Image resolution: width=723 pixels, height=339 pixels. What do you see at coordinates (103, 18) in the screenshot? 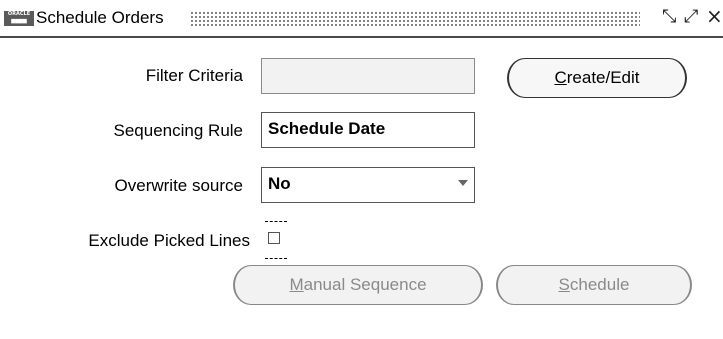
I see `window-title: Schedule Orders` at bounding box center [103, 18].